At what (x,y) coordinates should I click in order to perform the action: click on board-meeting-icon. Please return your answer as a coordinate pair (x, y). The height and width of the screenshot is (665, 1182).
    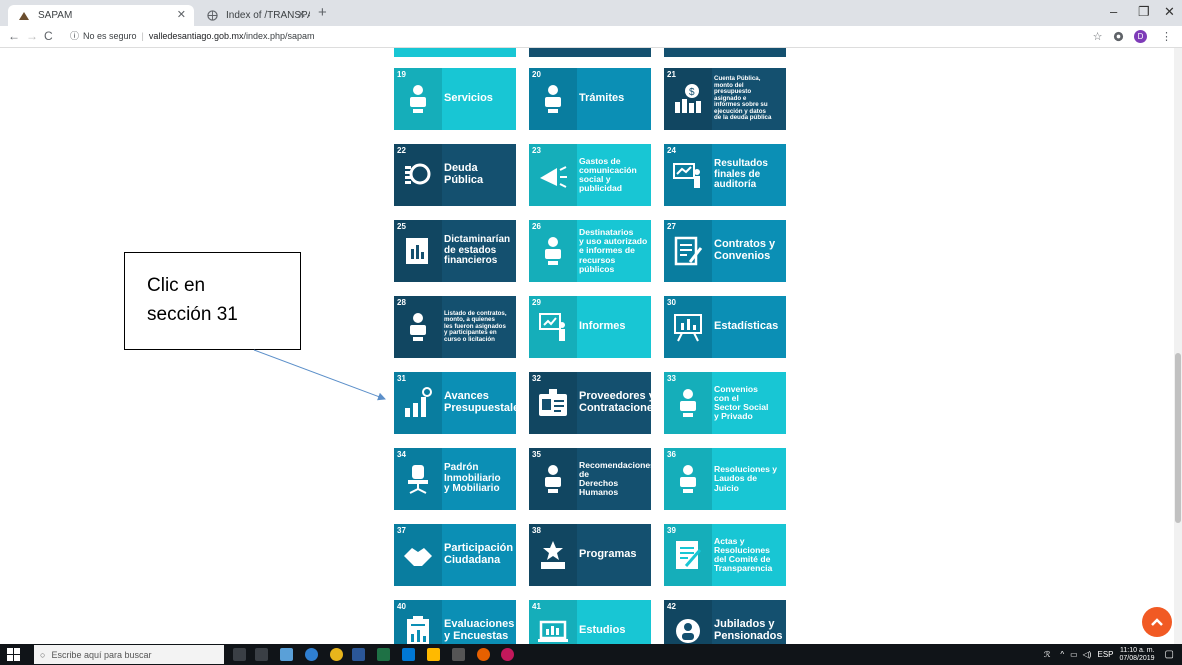
    Looking at the image, I should click on (688, 479).